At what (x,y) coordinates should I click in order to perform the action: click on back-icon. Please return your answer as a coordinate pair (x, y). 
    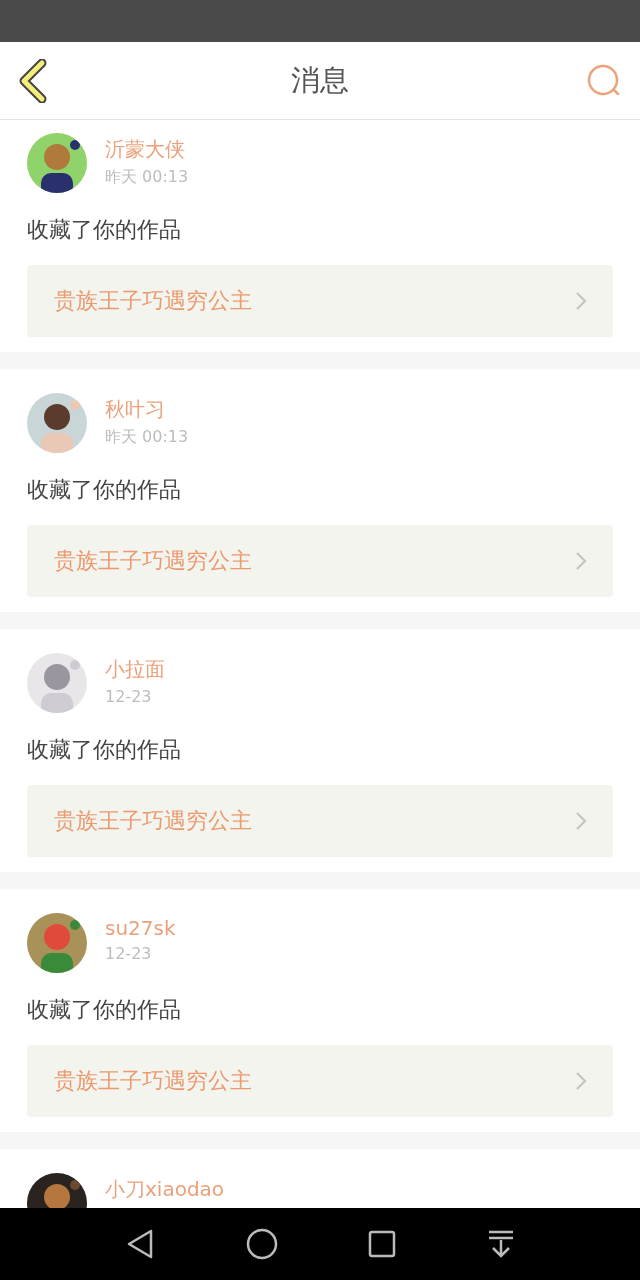
    Looking at the image, I should click on (33, 80).